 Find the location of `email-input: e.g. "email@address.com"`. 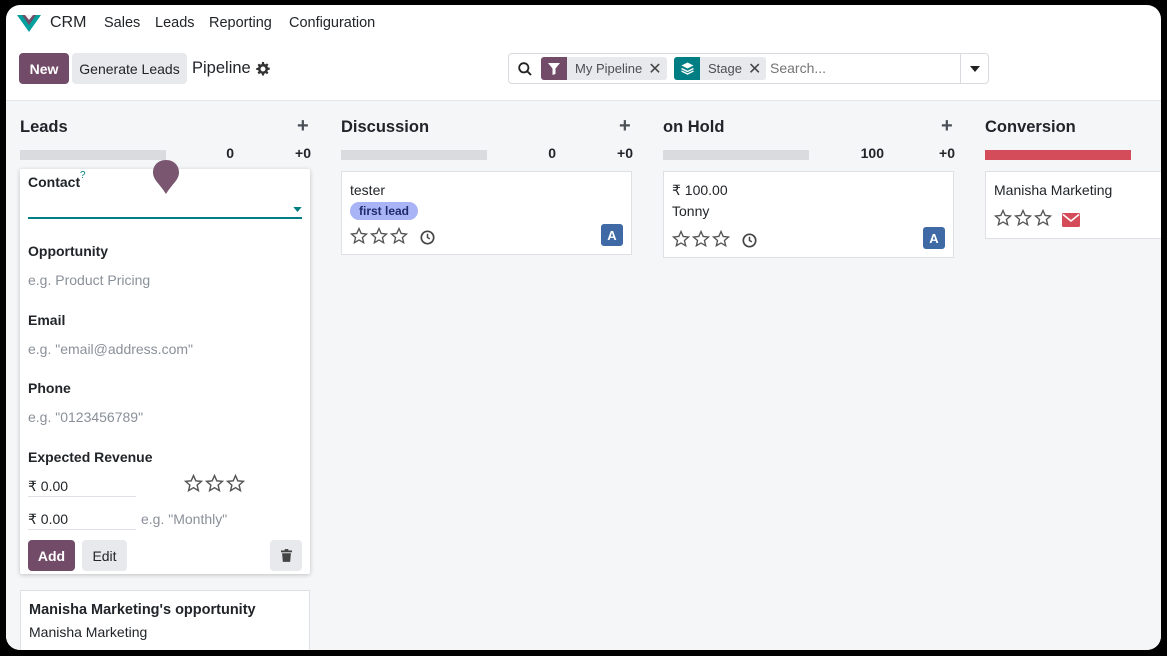

email-input: e.g. "email@address.com" is located at coordinates (110, 349).